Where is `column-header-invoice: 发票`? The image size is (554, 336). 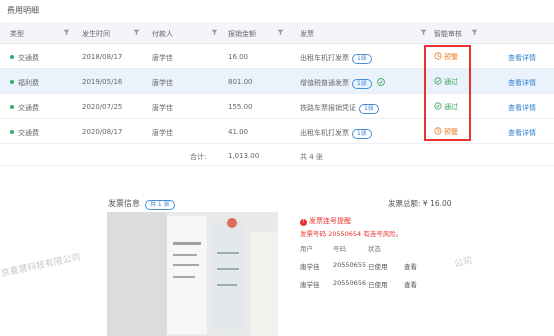
column-header-invoice: 发票 is located at coordinates (307, 34).